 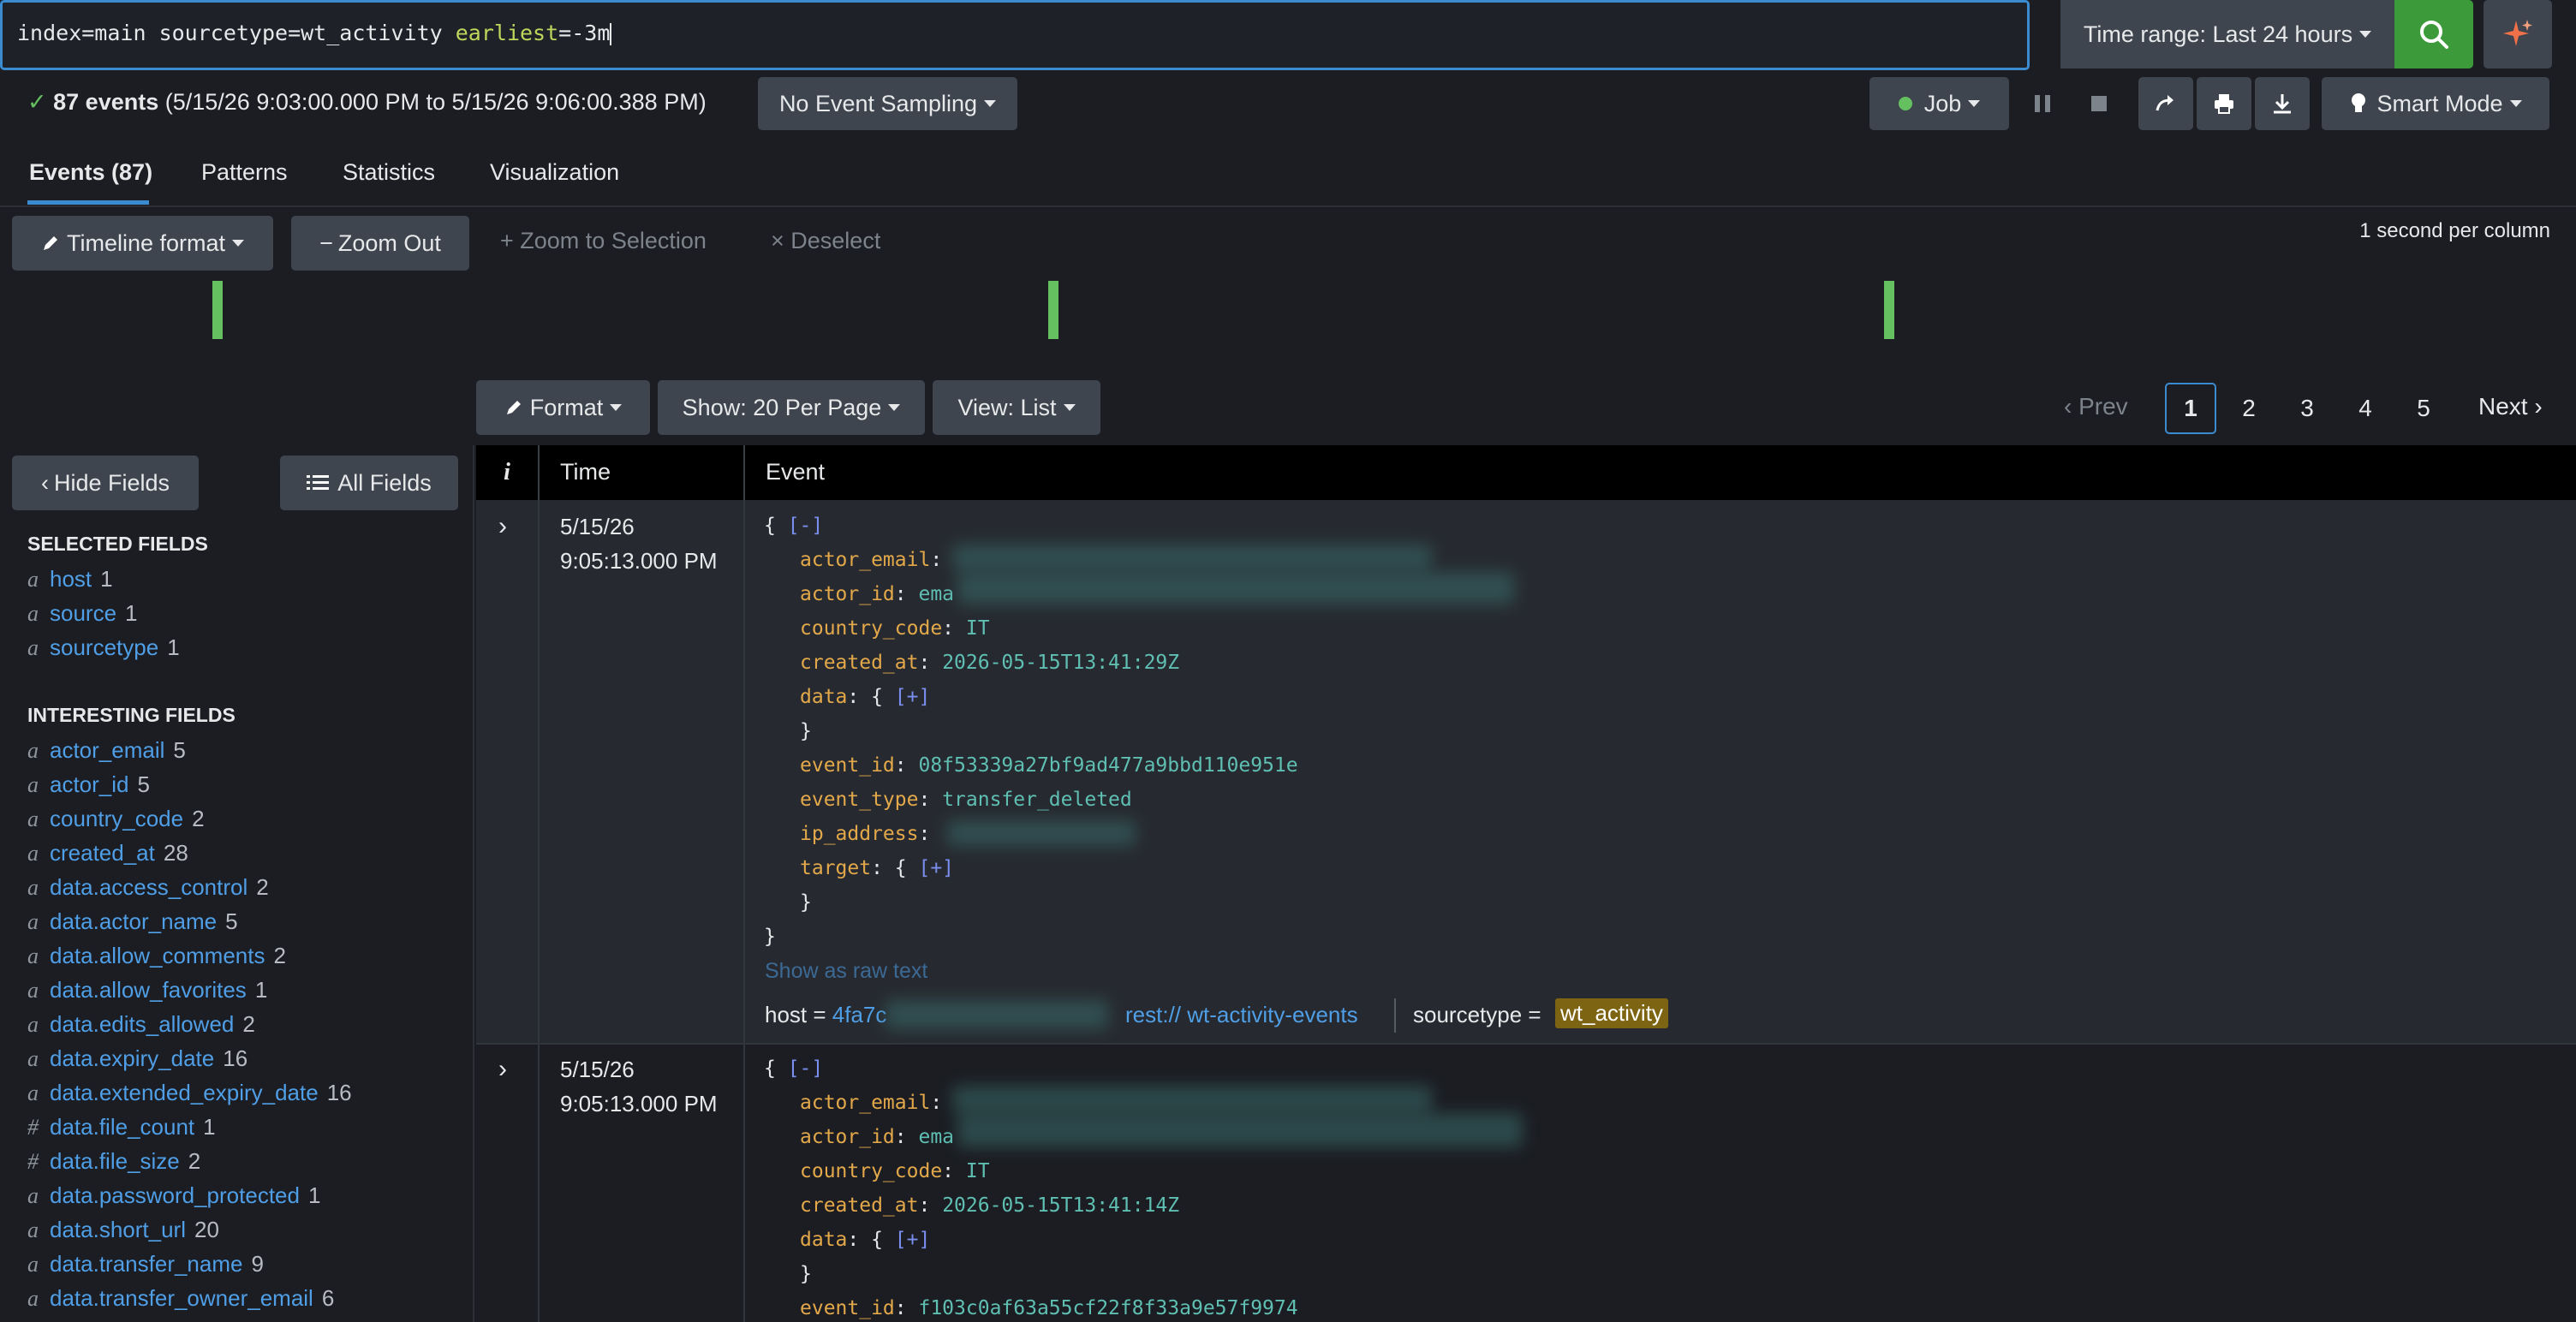 I want to click on field-item: # data.file_count 1, so click(x=121, y=1127).